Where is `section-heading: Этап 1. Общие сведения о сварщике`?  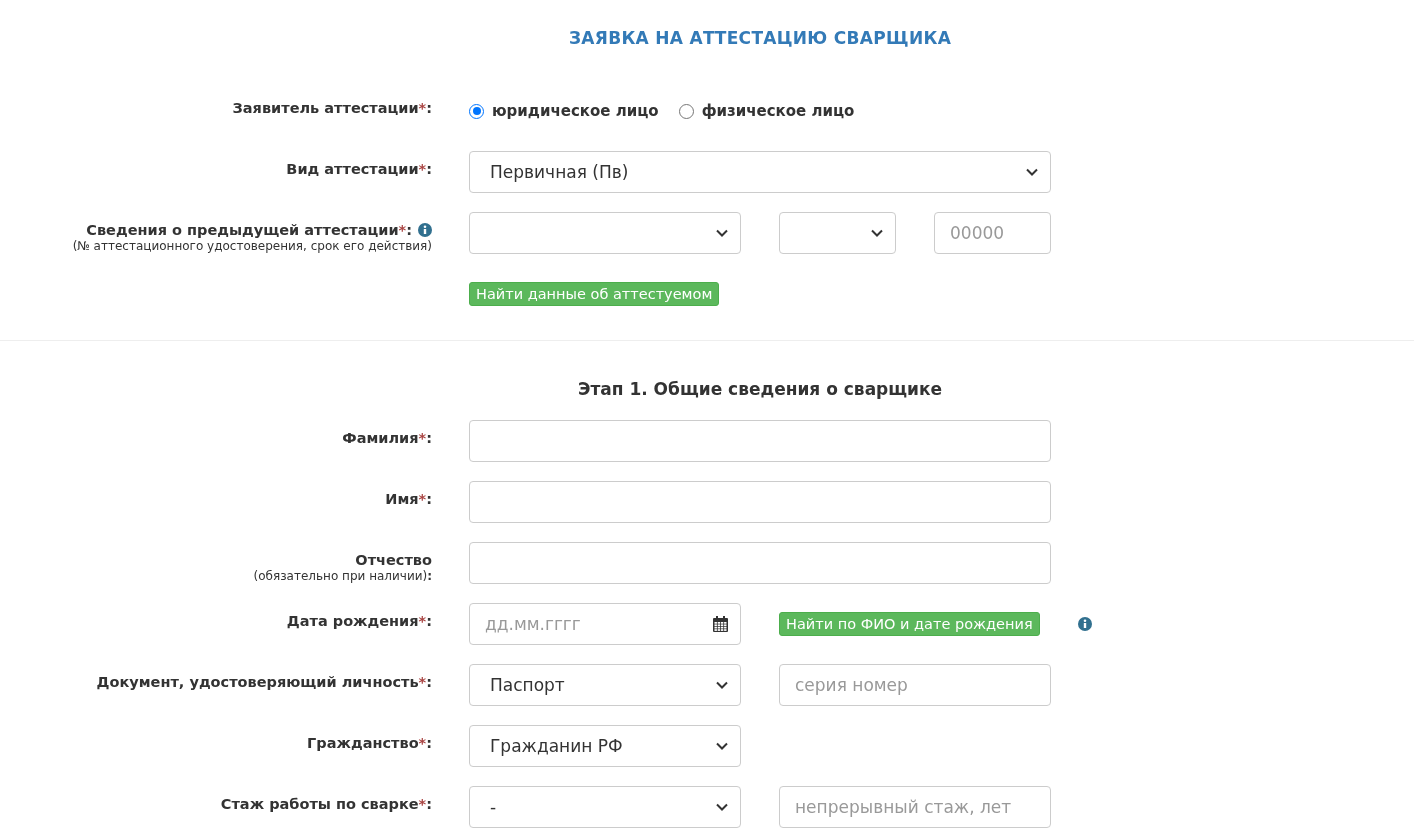 section-heading: Этап 1. Общие сведения о сварщике is located at coordinates (760, 389).